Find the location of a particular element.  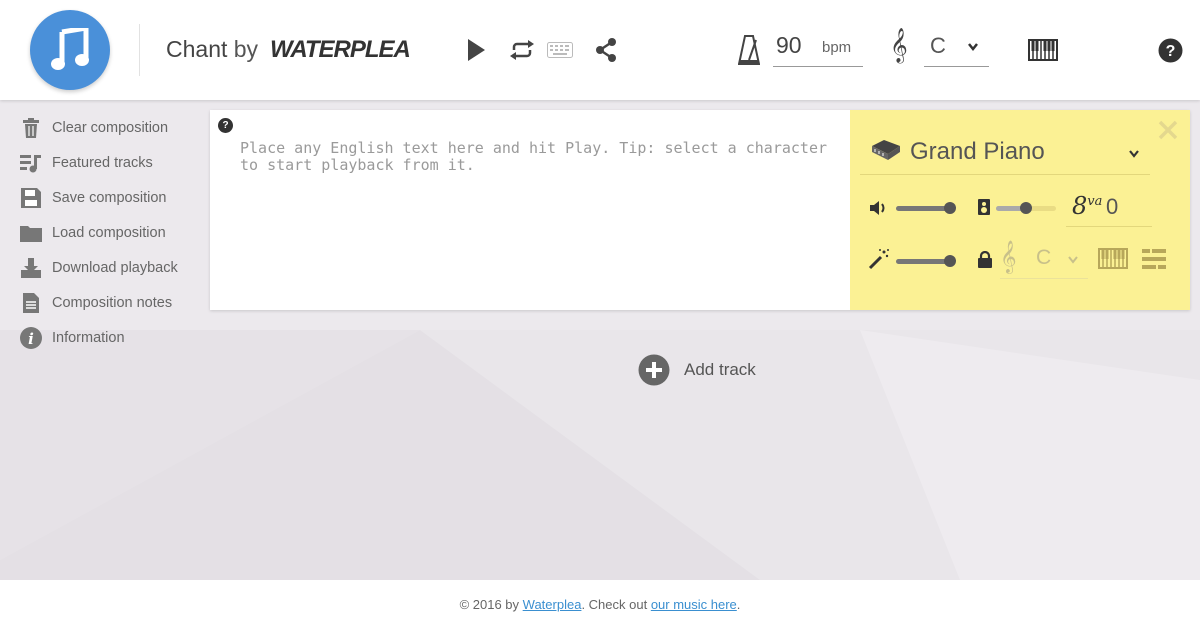

octave-underline is located at coordinates (1109, 226).